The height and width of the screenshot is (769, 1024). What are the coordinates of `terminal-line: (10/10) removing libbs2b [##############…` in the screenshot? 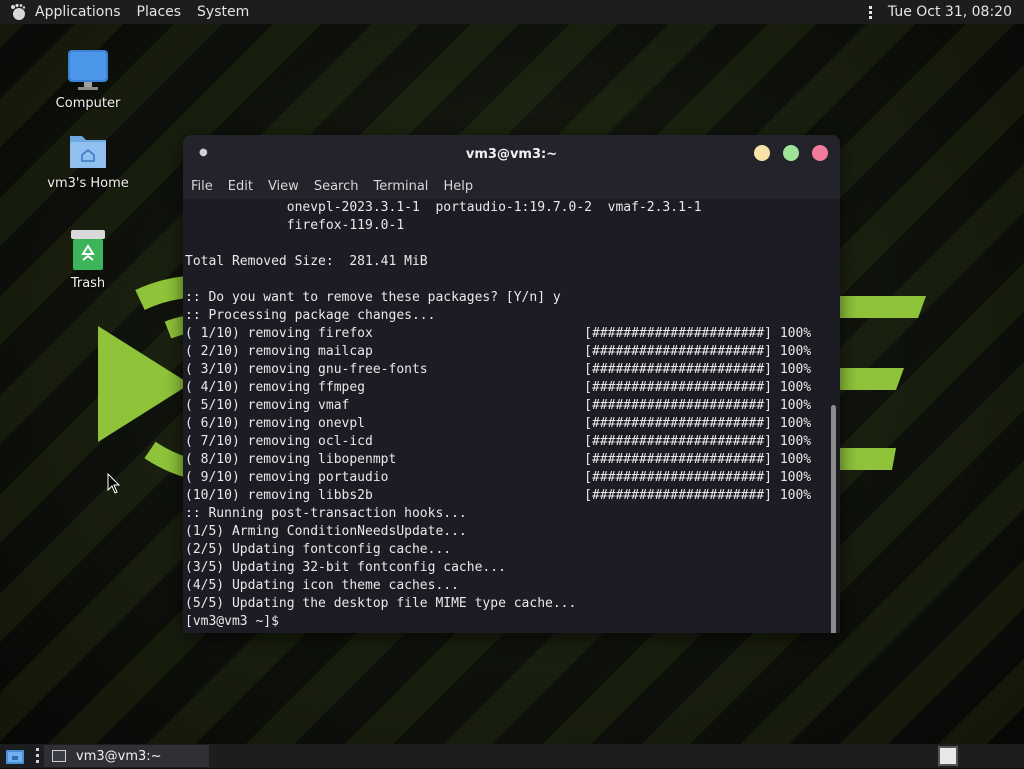 It's located at (498, 495).